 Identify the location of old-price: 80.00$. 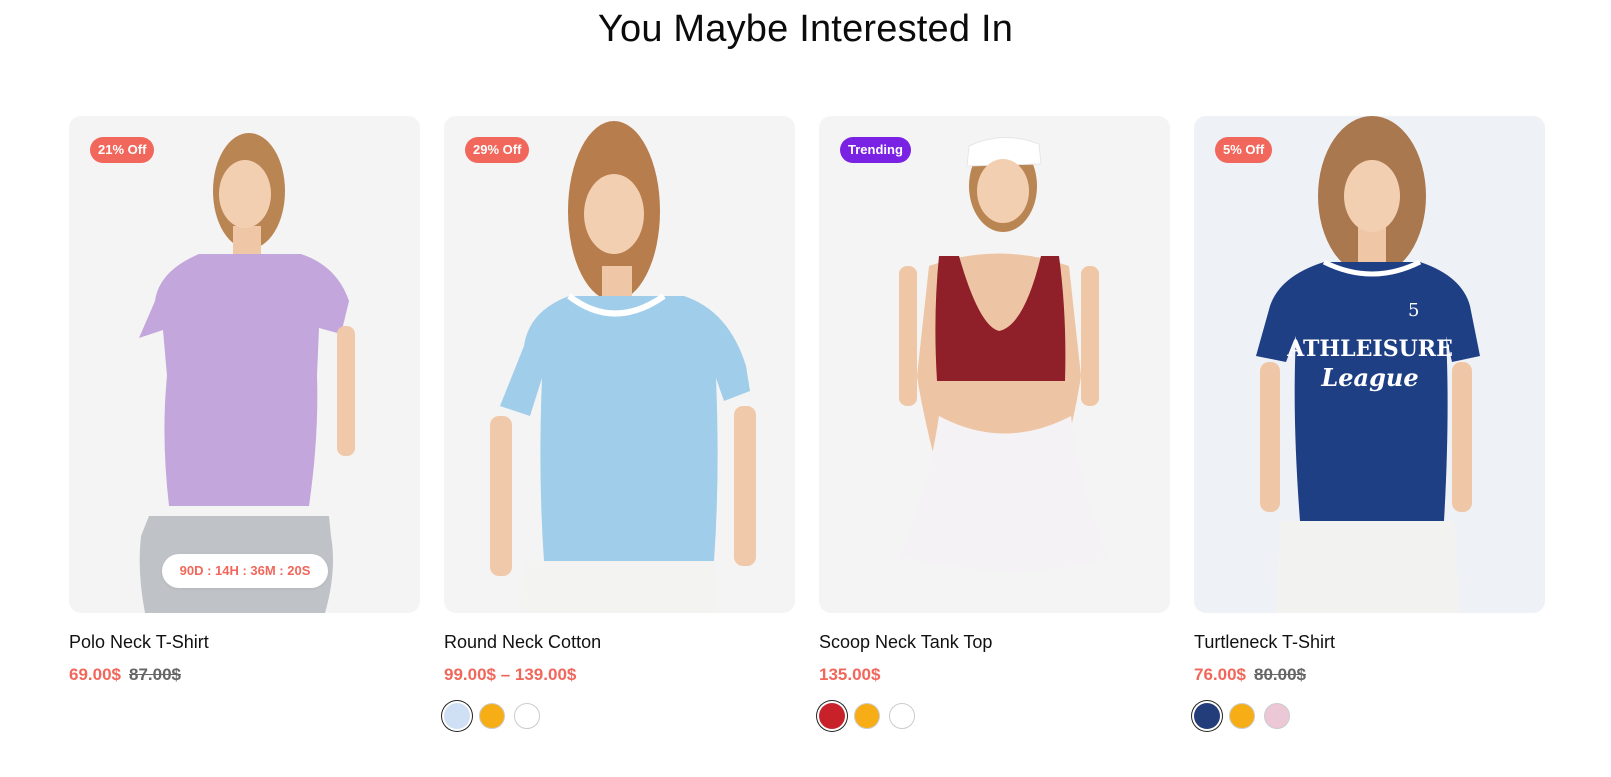
(1280, 674).